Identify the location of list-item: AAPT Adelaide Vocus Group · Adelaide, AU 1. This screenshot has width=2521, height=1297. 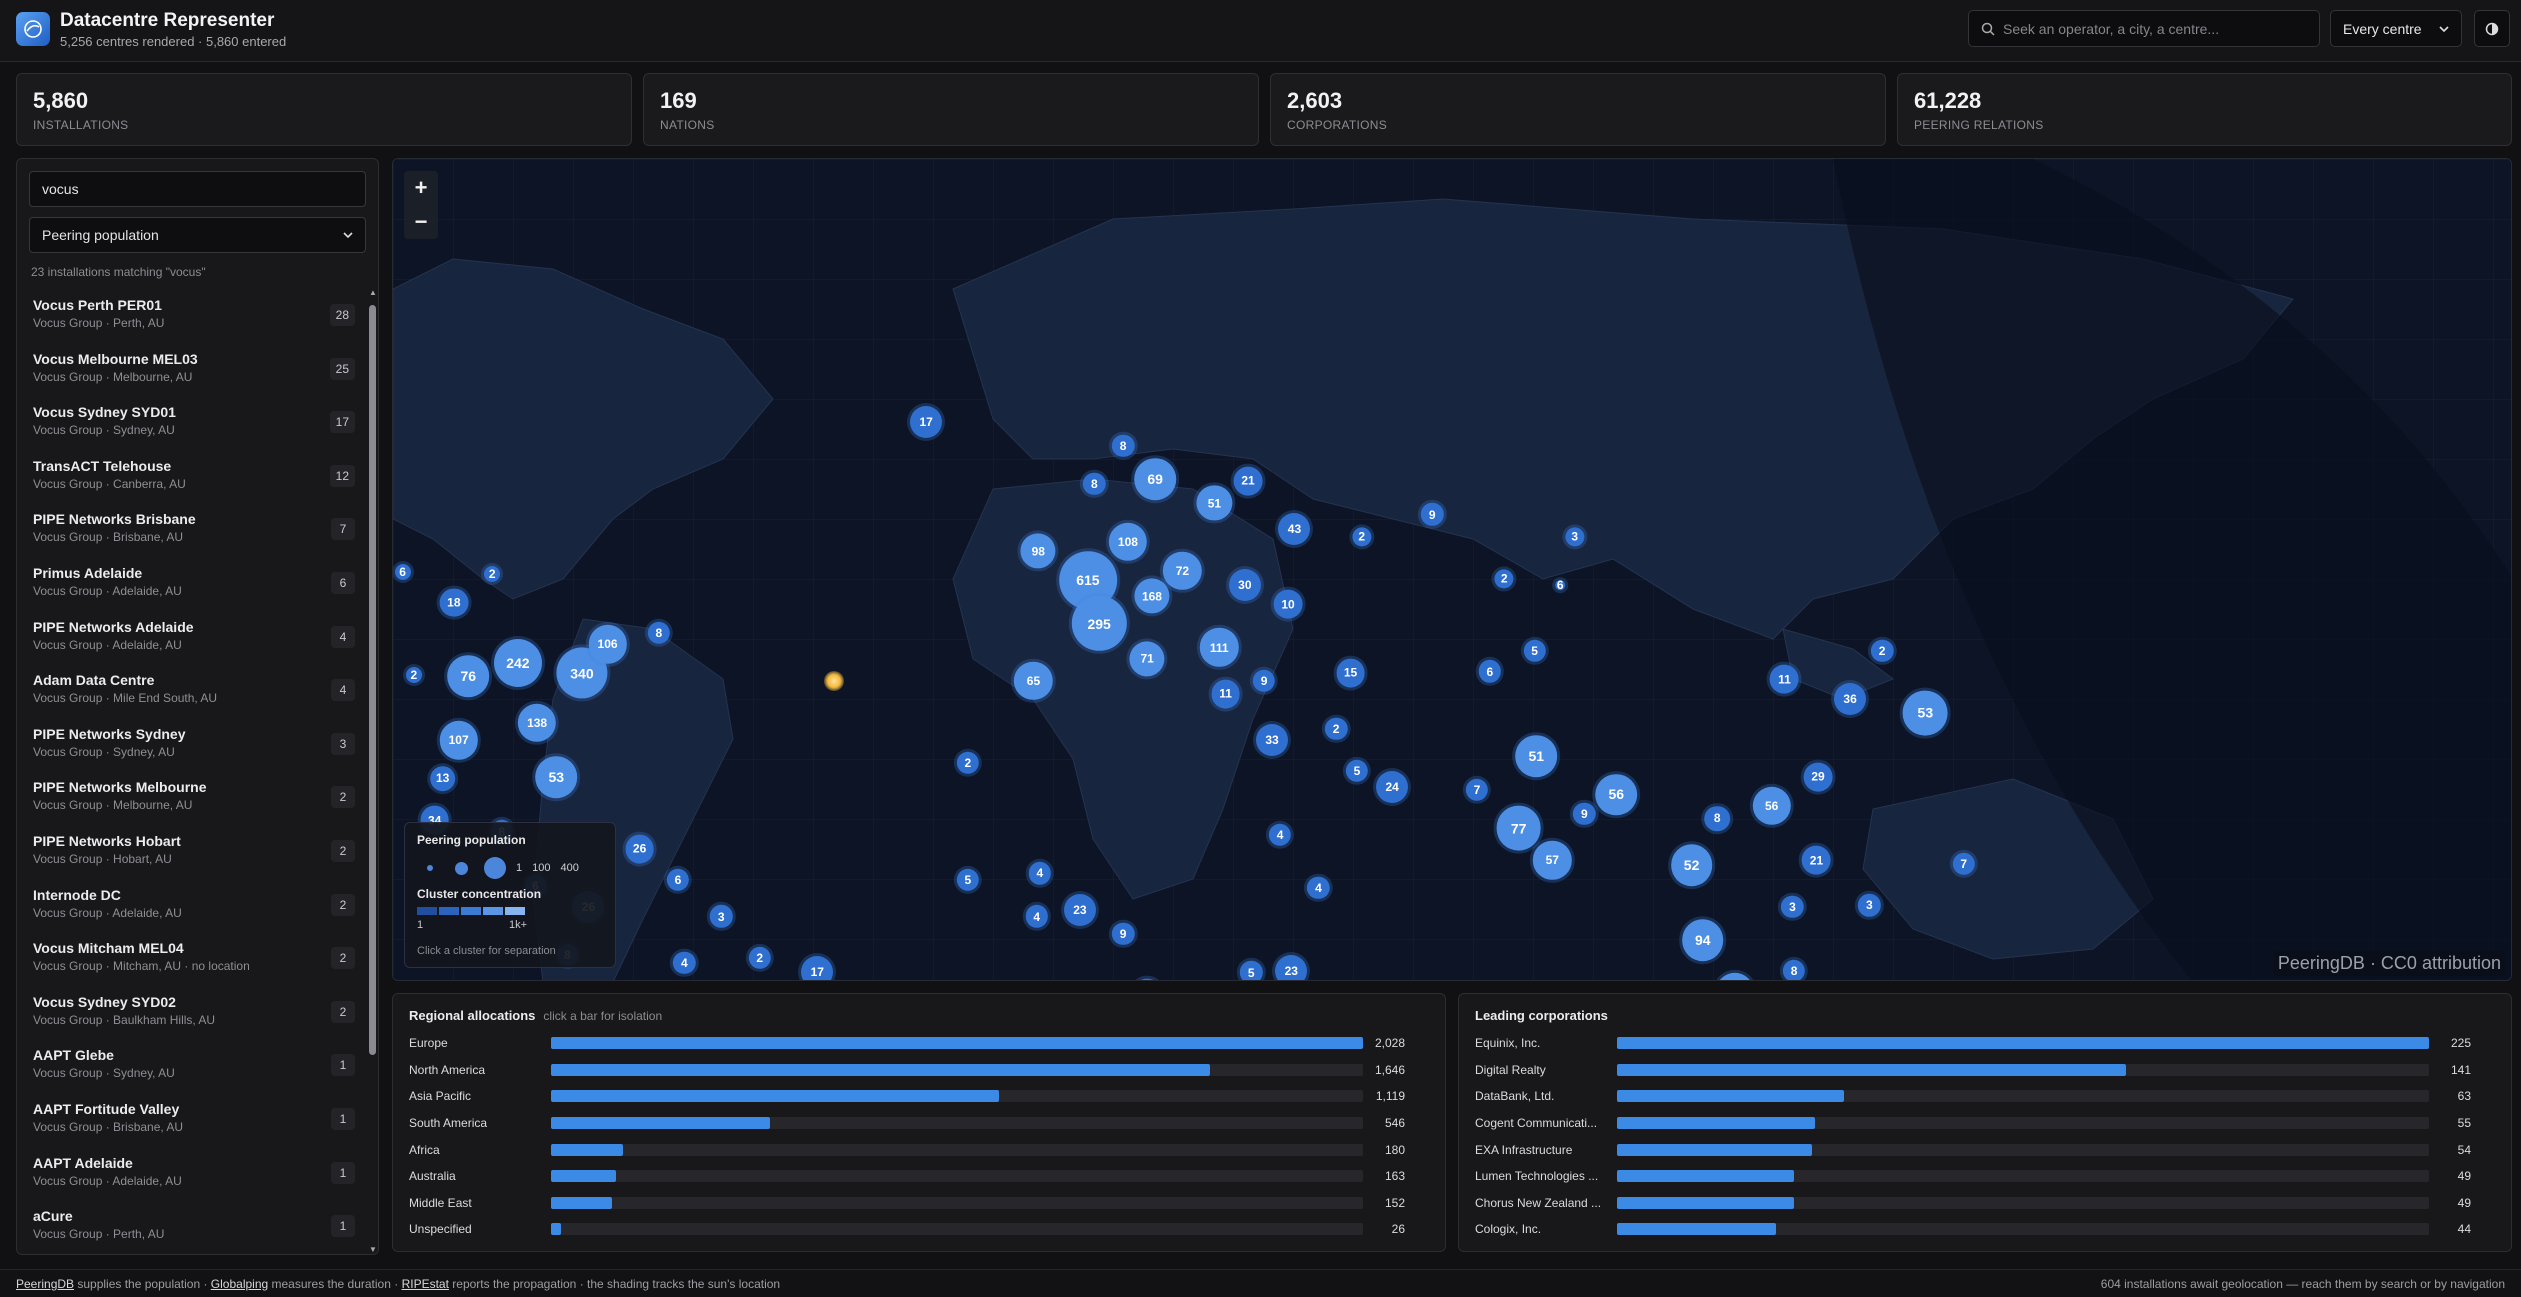
(192, 1174).